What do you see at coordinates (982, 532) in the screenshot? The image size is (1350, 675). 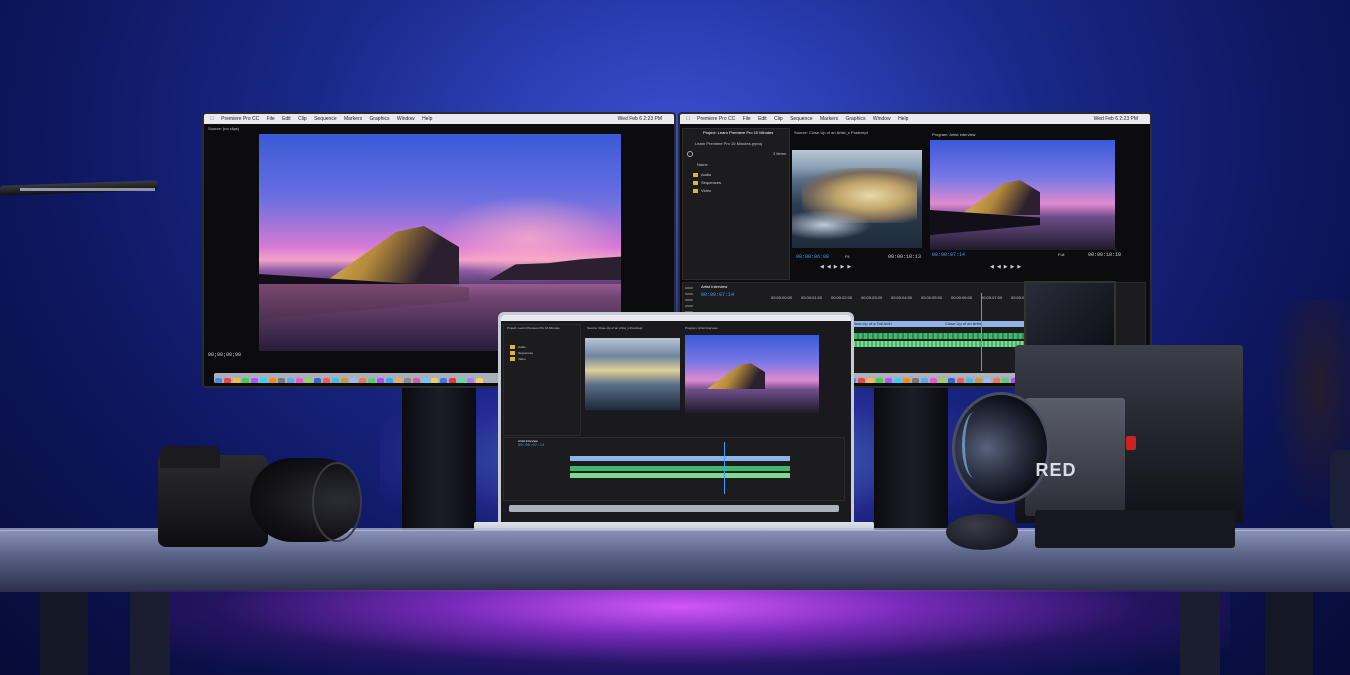 I see `computer-mouse` at bounding box center [982, 532].